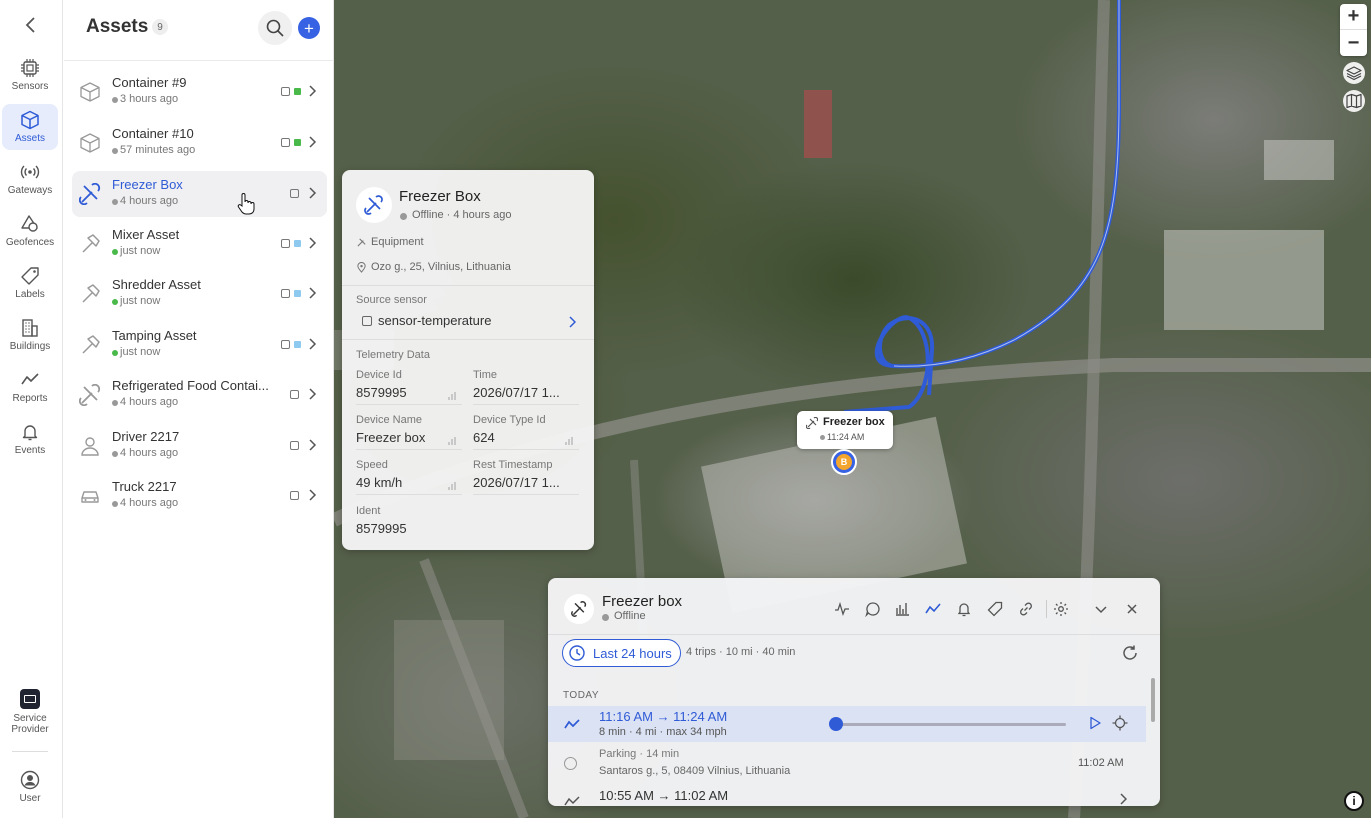 This screenshot has width=1371, height=818. Describe the element at coordinates (275, 28) in the screenshot. I see `search-button` at that location.